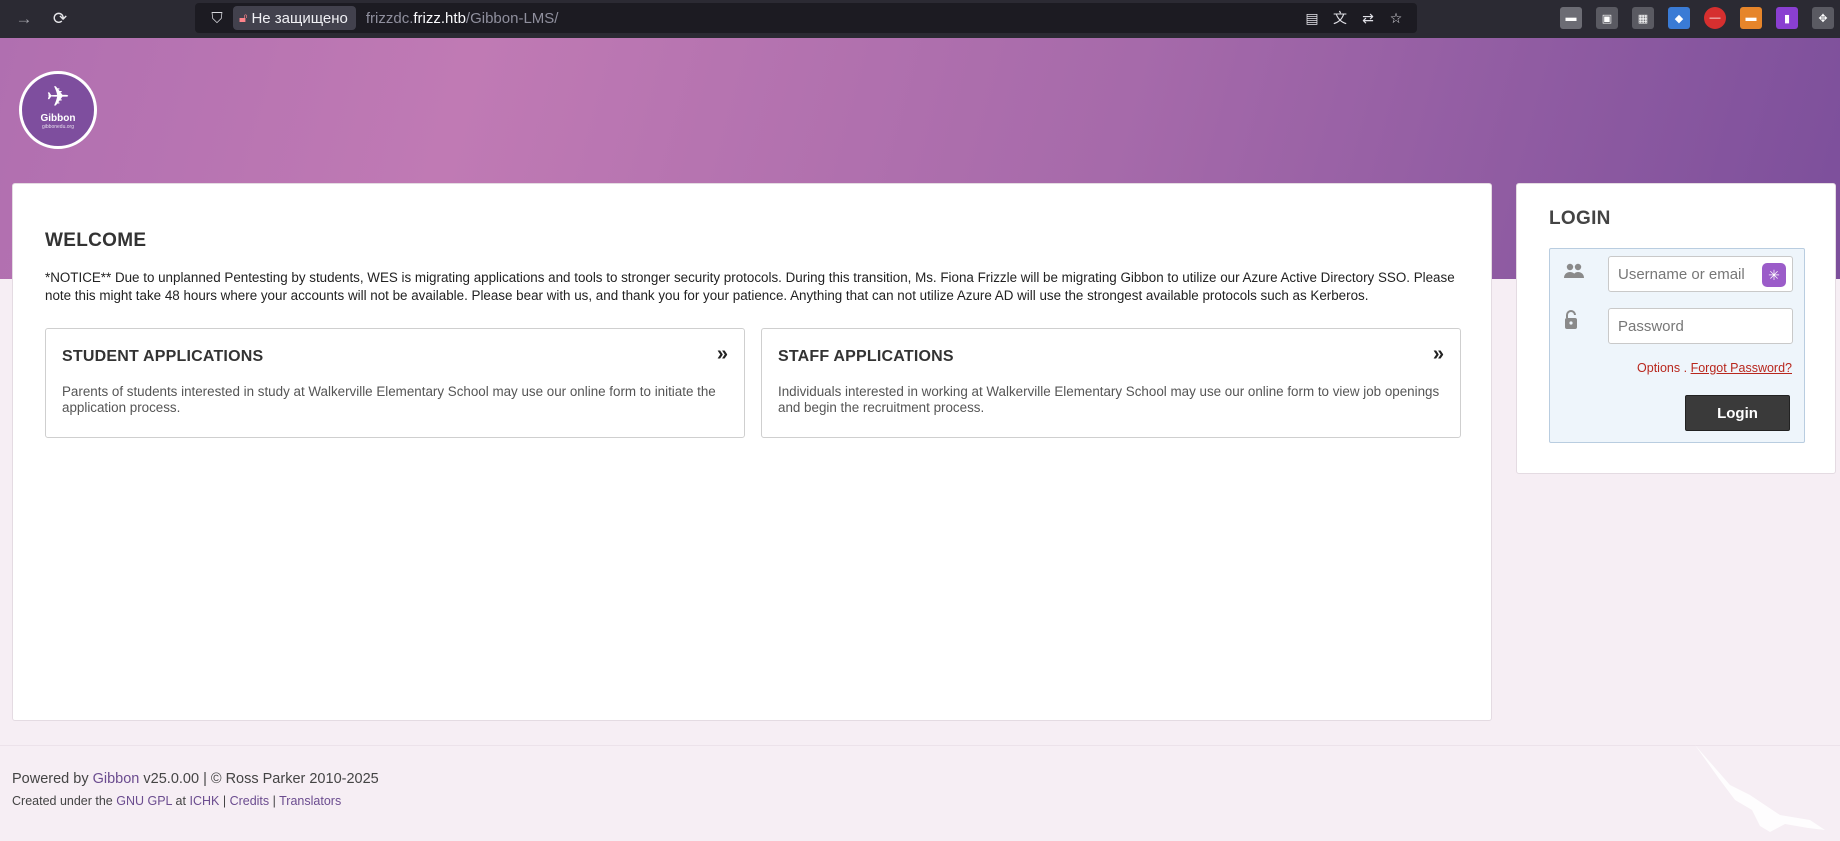 The height and width of the screenshot is (841, 1840). What do you see at coordinates (144, 801) in the screenshot?
I see `gnu-gpl-link: GNU GPL` at bounding box center [144, 801].